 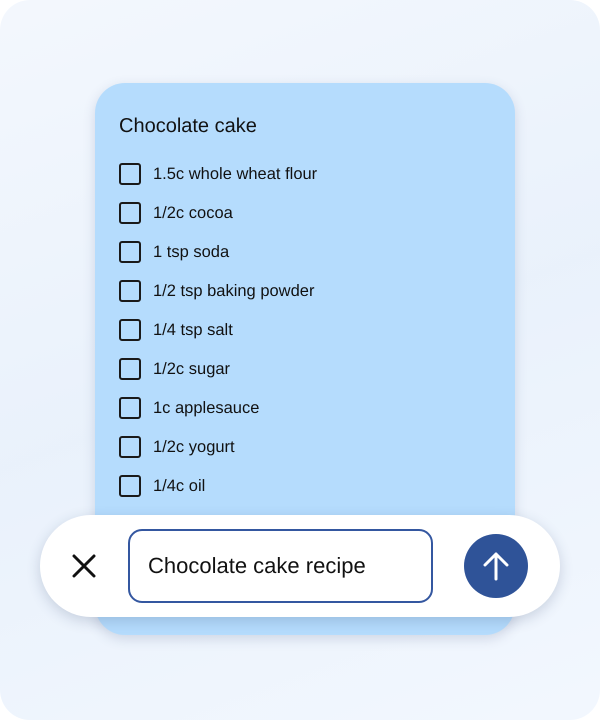 What do you see at coordinates (496, 566) in the screenshot?
I see `arrow-up-icon` at bounding box center [496, 566].